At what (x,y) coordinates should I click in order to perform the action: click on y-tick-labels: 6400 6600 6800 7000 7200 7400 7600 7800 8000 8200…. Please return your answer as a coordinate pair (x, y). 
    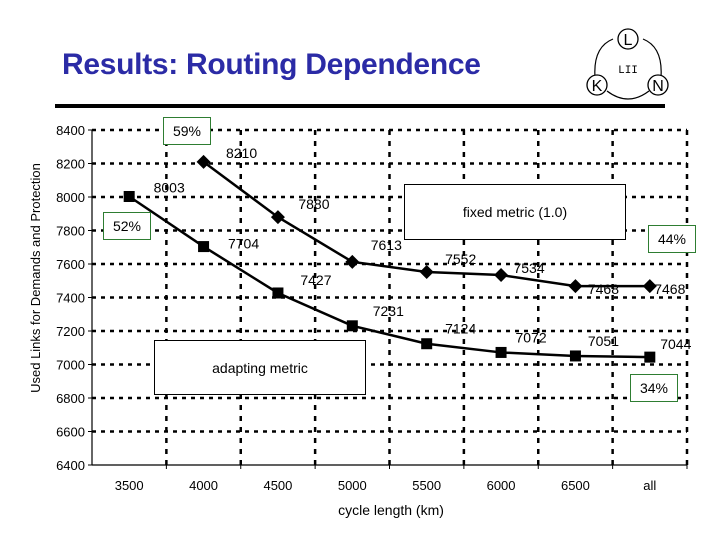
    Looking at the image, I should click on (70, 298).